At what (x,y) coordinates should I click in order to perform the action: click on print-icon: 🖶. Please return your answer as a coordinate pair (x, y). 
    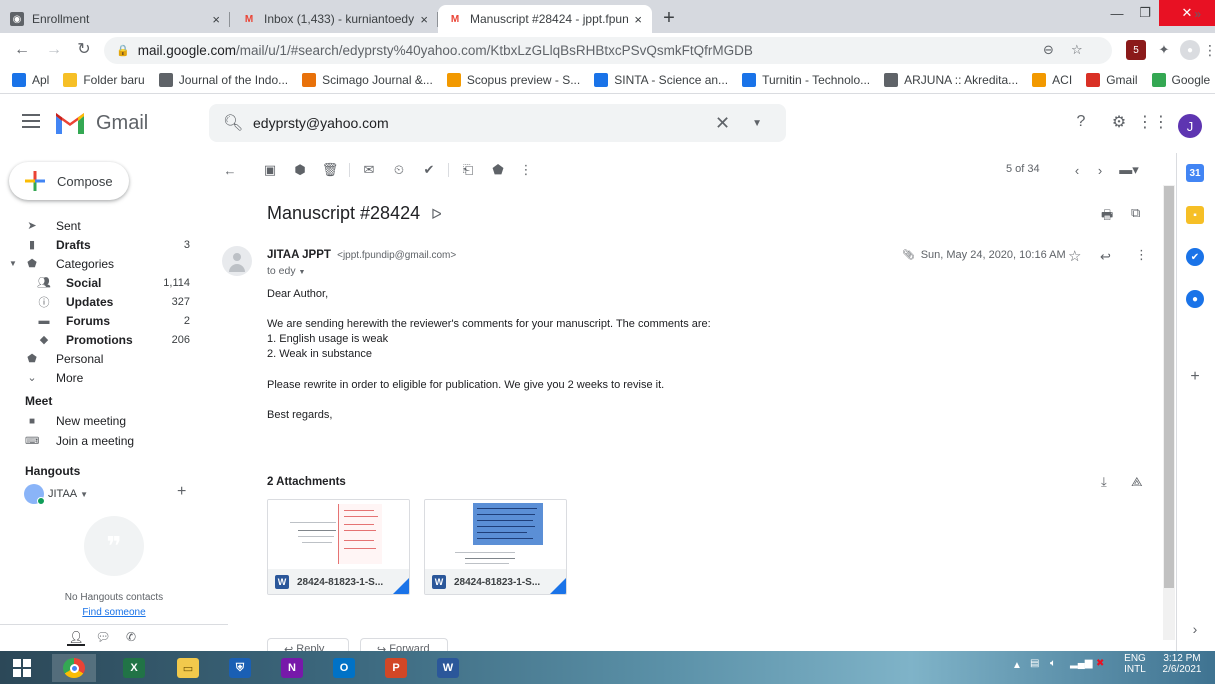
    Looking at the image, I should click on (1107, 217).